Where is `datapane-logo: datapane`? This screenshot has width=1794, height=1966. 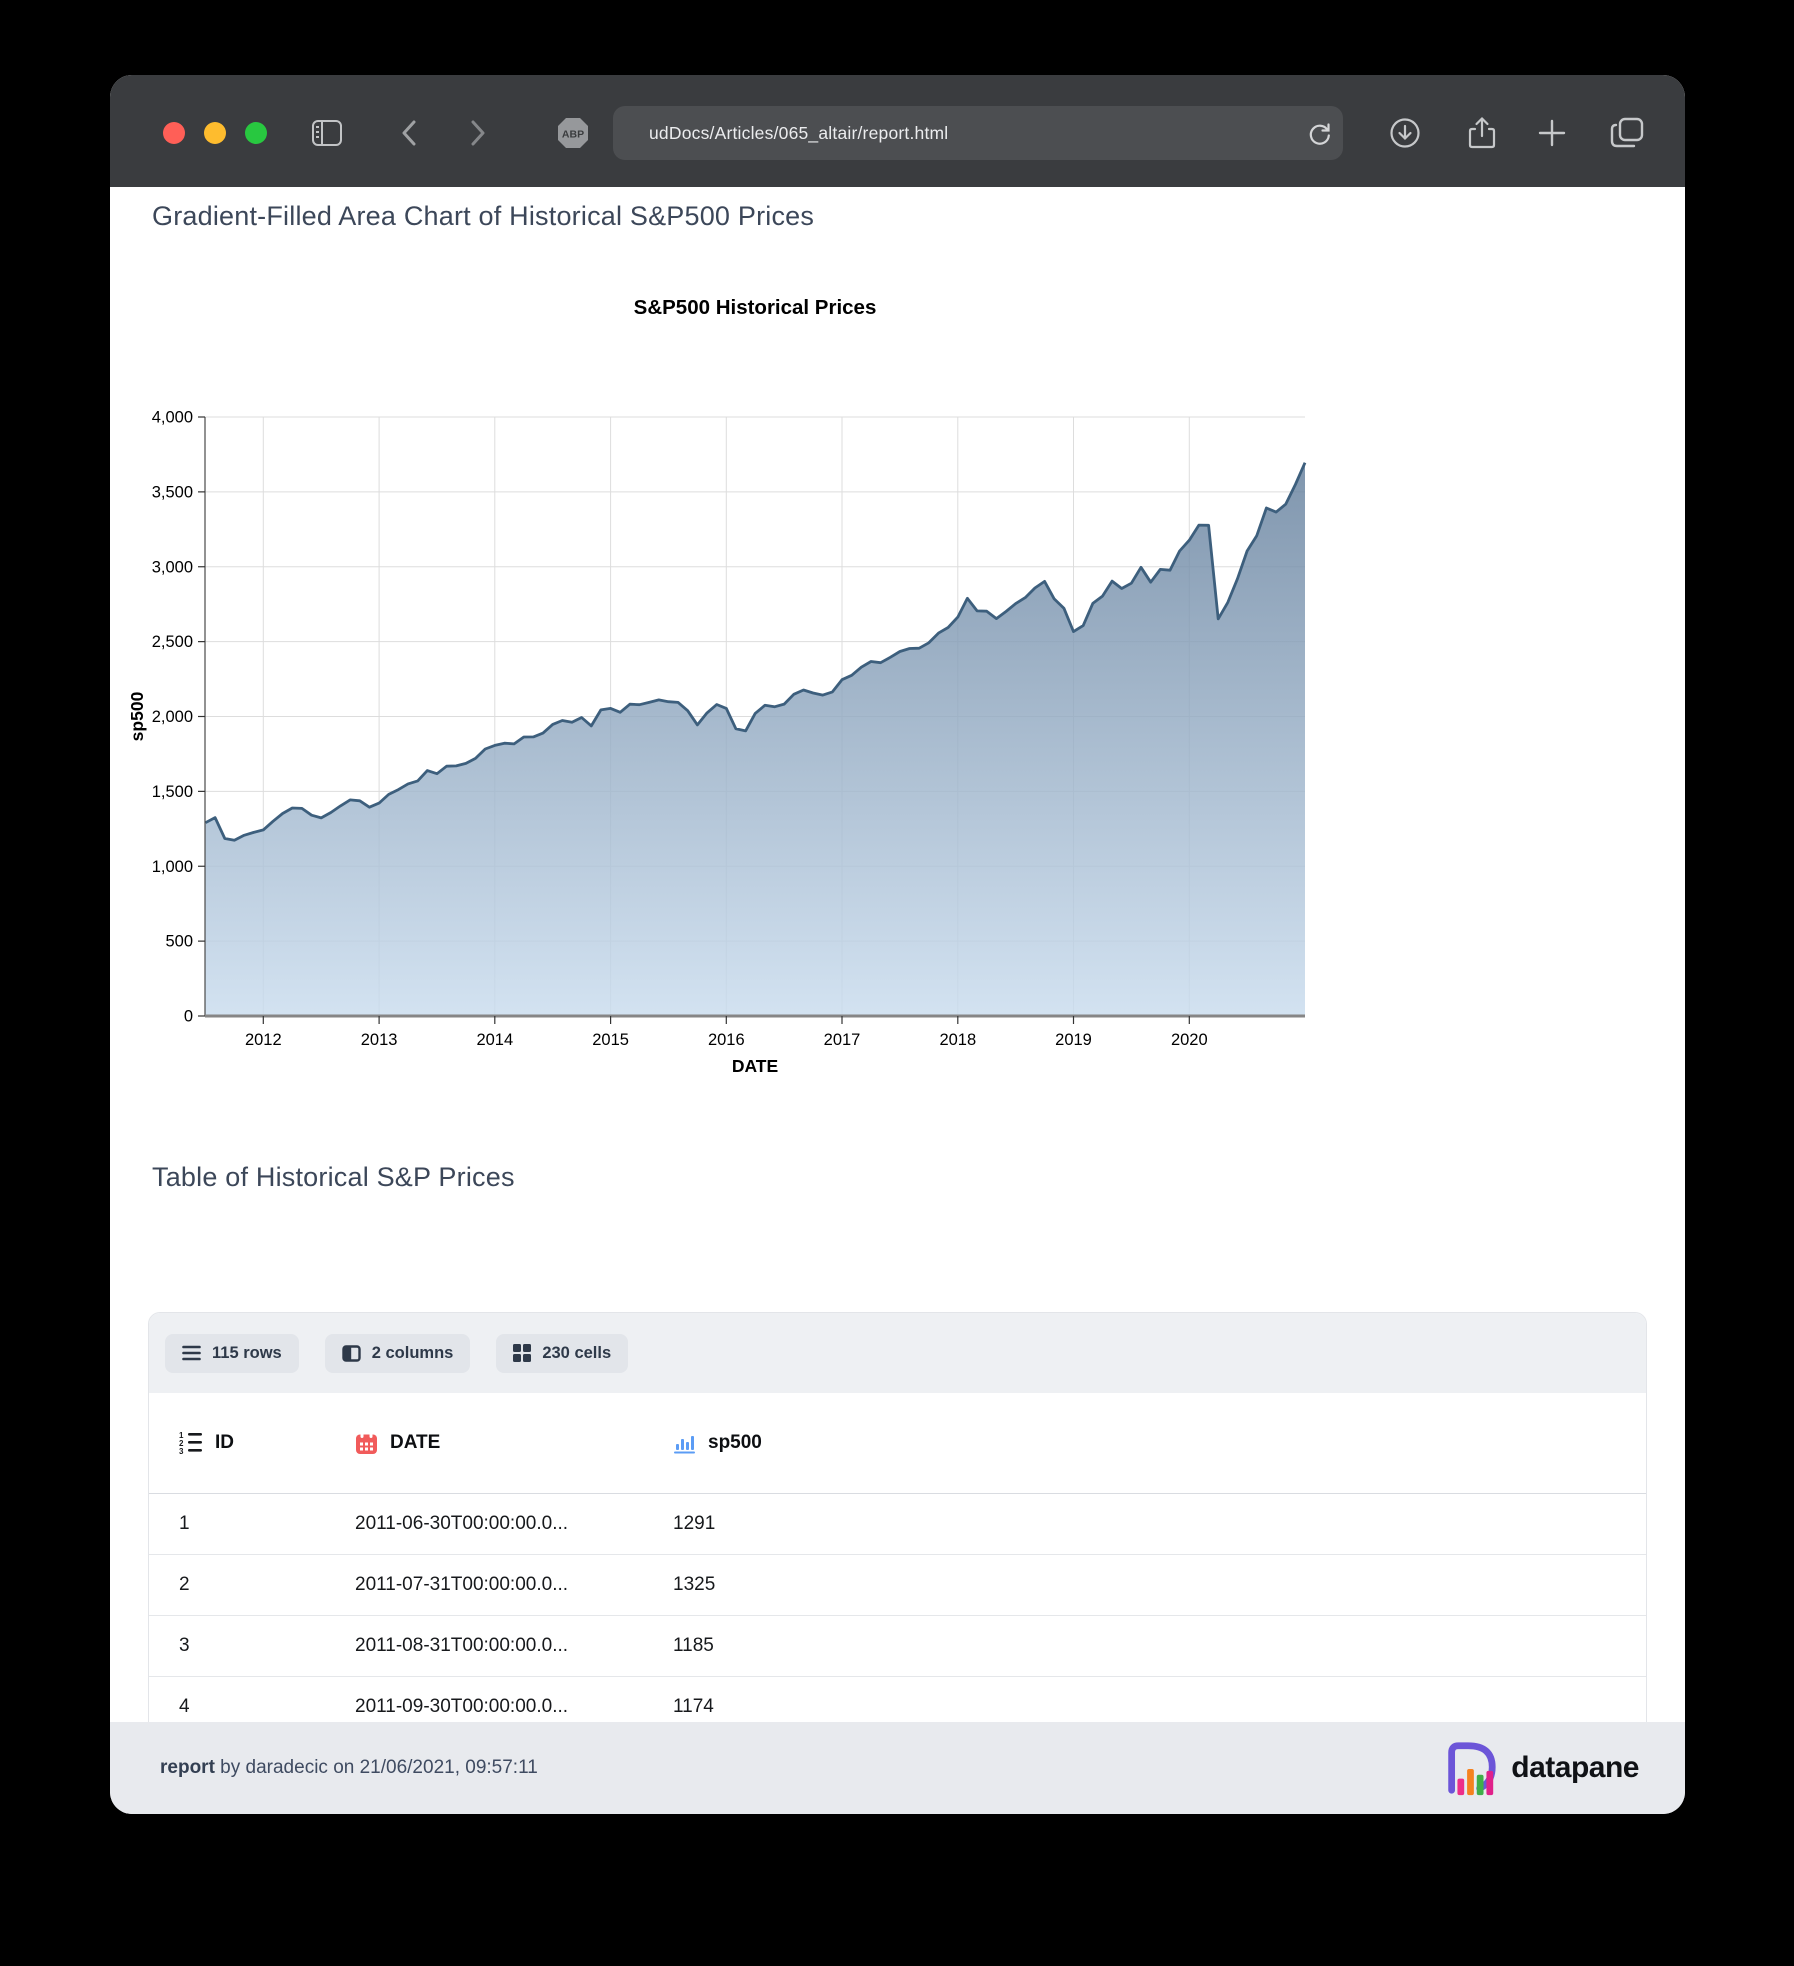 datapane-logo: datapane is located at coordinates (1540, 1768).